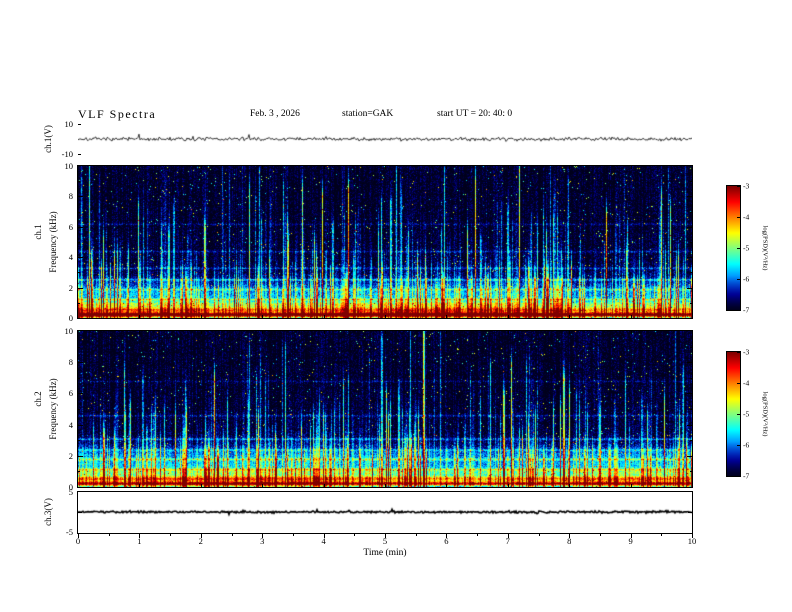 The image size is (792, 612). I want to click on y-tick-label: 2, so click(70, 287).